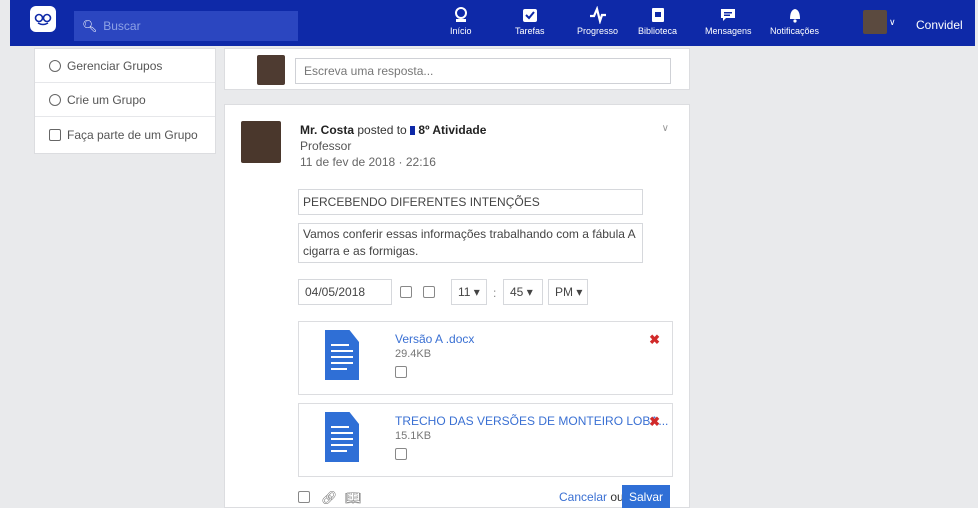 The width and height of the screenshot is (978, 508). Describe the element at coordinates (517, 292) in the screenshot. I see `minute-value: 45` at that location.